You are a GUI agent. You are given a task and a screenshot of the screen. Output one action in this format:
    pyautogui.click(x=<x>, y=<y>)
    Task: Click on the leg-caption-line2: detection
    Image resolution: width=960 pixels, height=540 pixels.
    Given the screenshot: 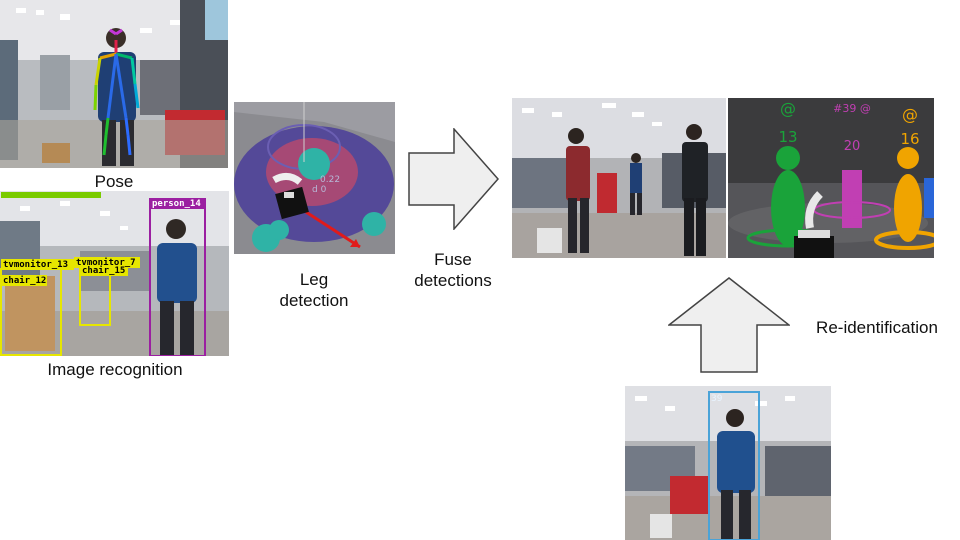 What is the action you would take?
    pyautogui.click(x=314, y=300)
    